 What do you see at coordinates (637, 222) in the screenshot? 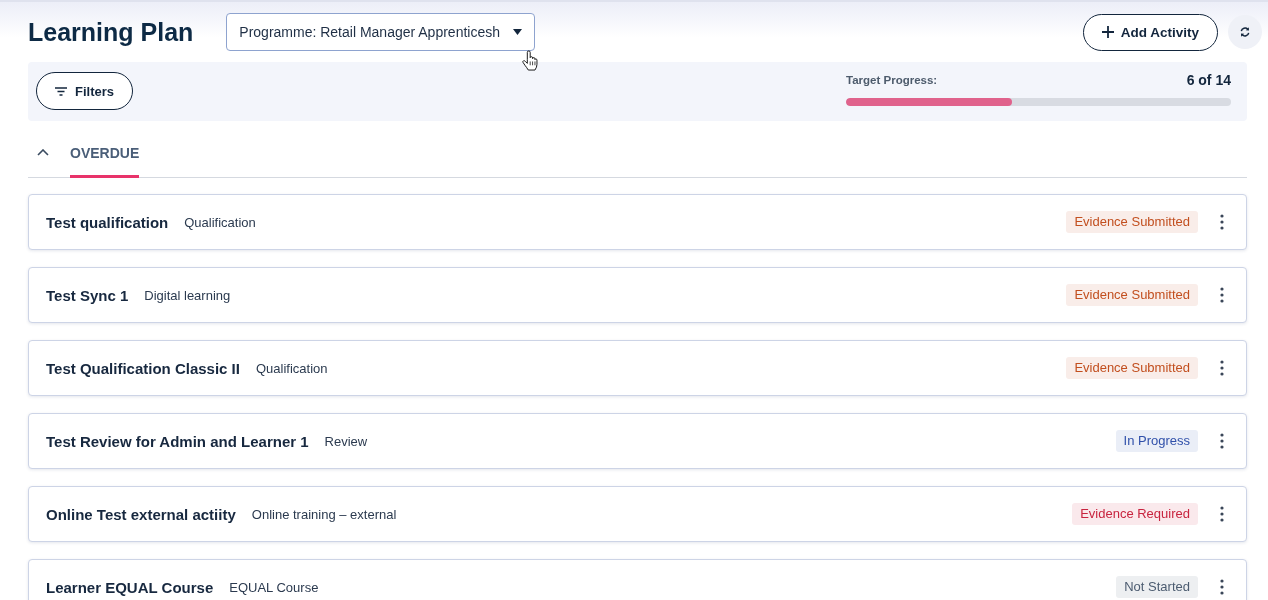
I see `activity-card: Test qualification Qualification Evidence Submitted` at bounding box center [637, 222].